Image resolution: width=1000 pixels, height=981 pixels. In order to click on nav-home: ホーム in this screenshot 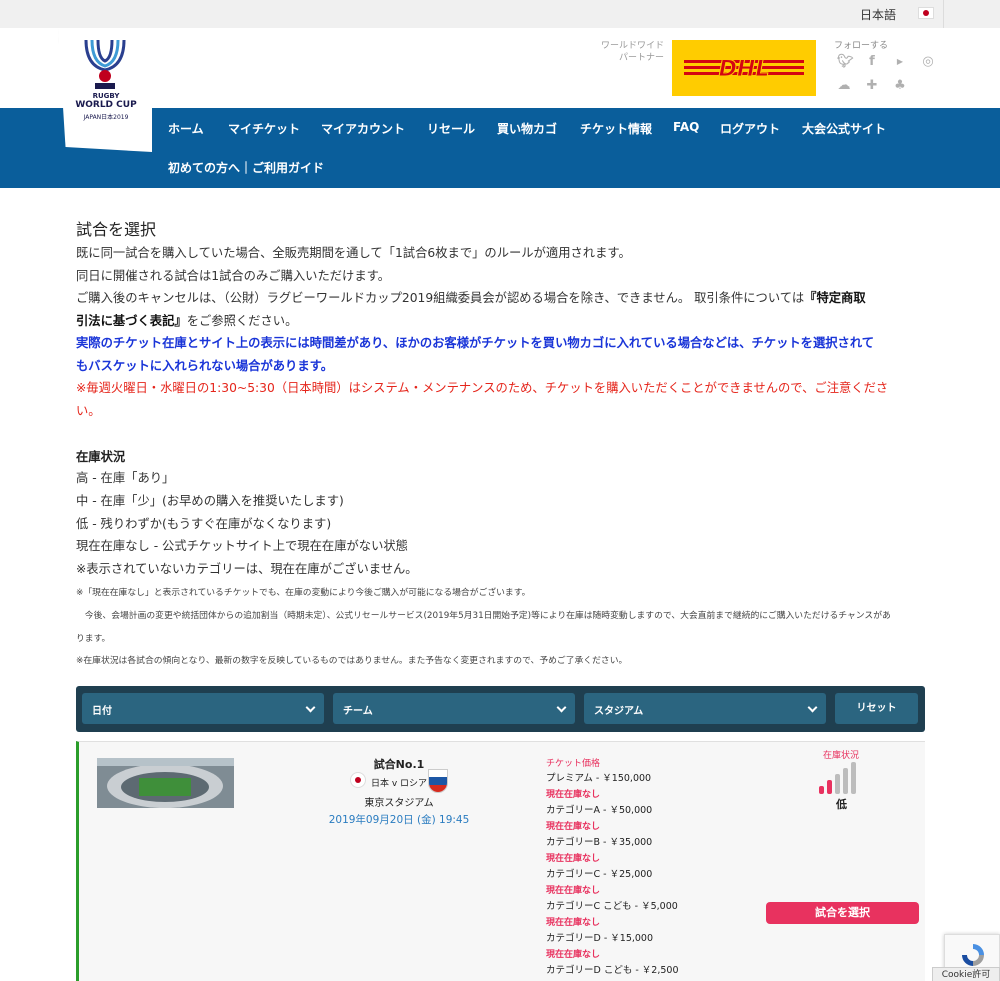, I will do `click(186, 128)`.